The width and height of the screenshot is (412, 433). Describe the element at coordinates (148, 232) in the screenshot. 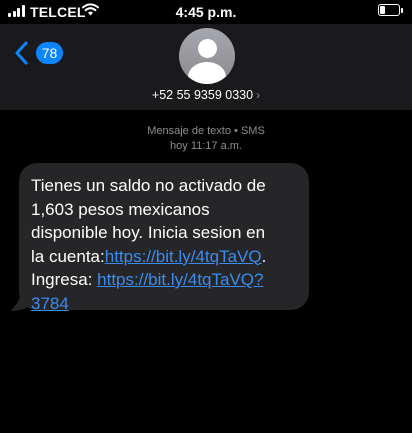

I see `message-line: disponible hoy. Inicia sesion en` at that location.